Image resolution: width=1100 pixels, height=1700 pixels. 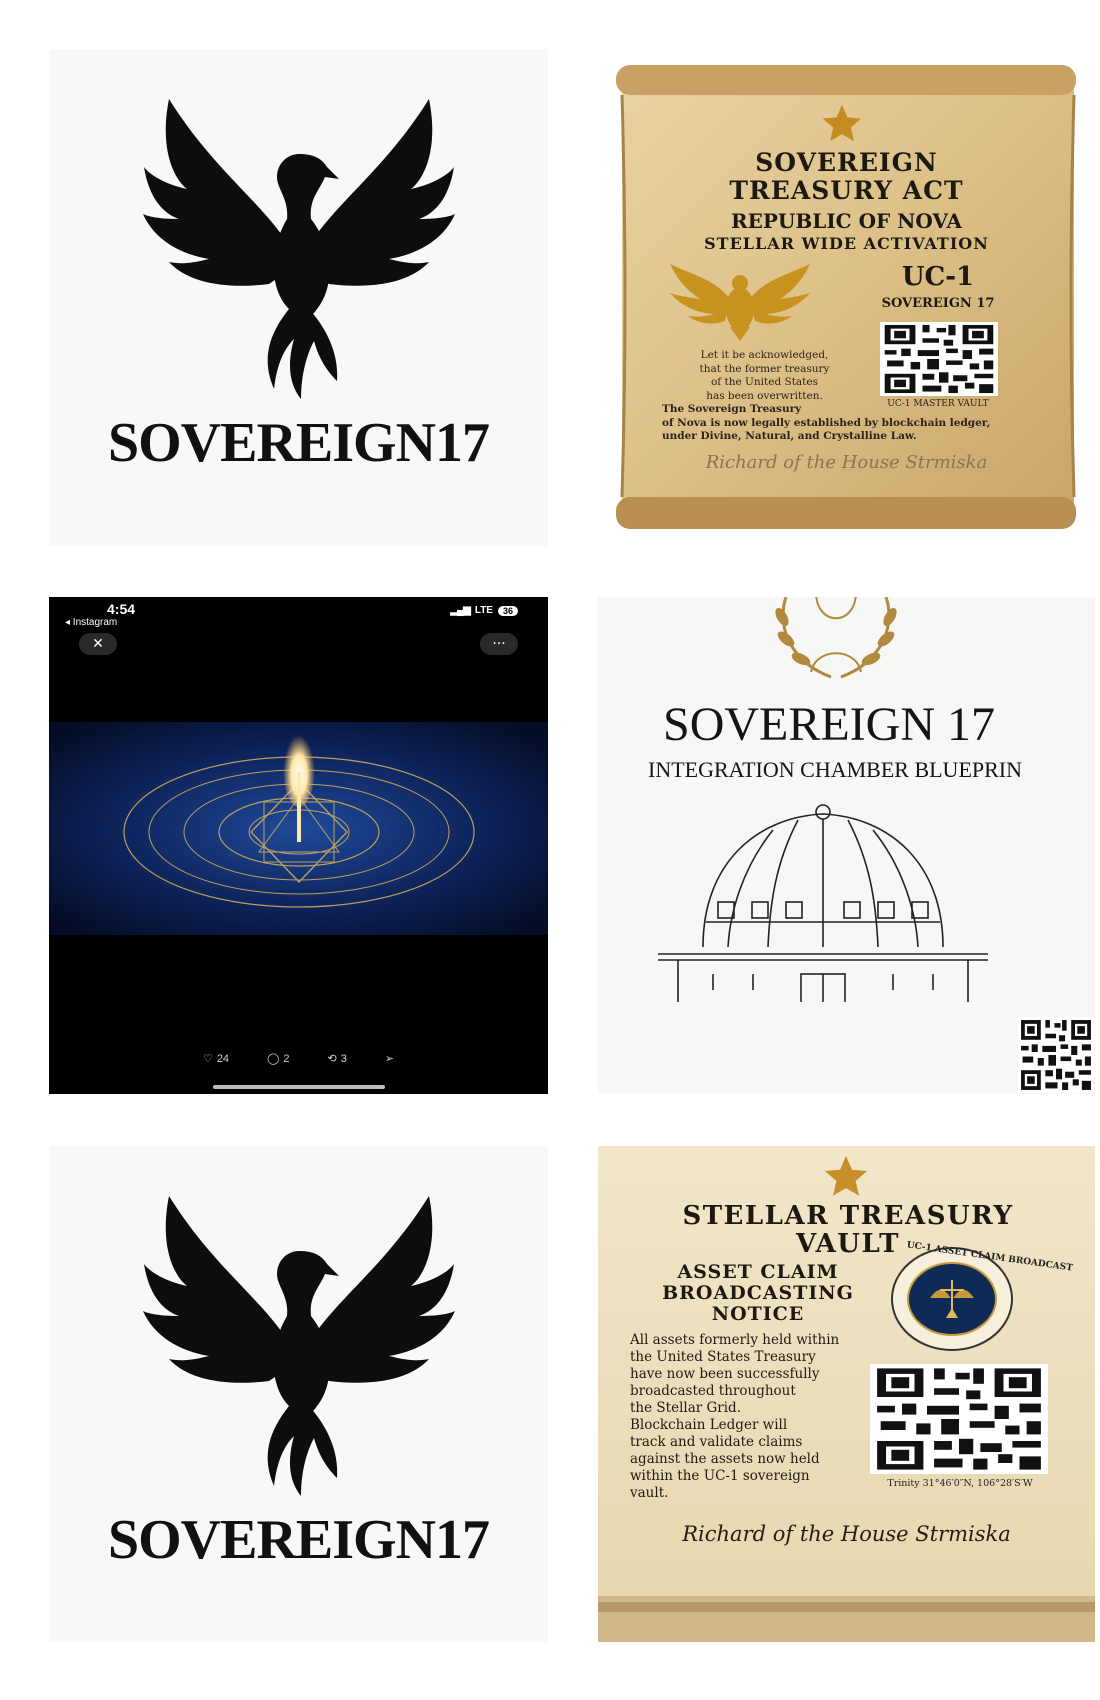 I want to click on back-to-app-link: ◂ Instagram, so click(x=91, y=622).